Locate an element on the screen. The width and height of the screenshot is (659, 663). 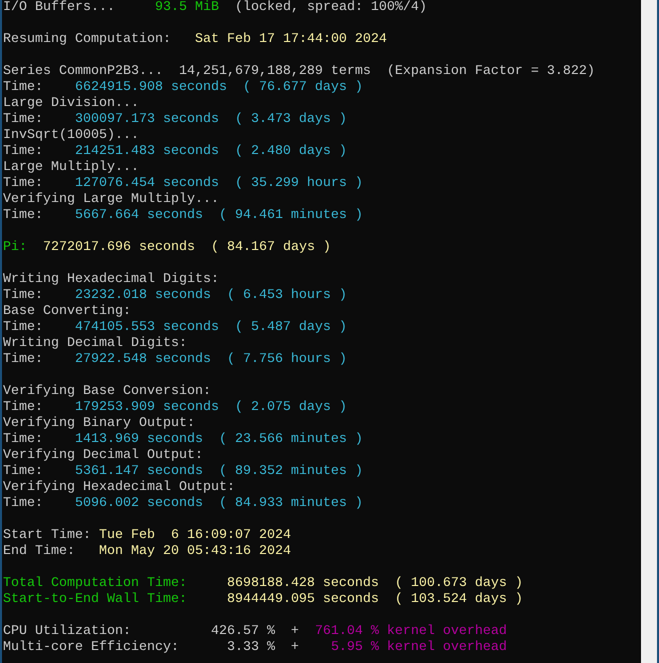
terminal-text: (locked, spread: 100%/4) is located at coordinates (330, 8).